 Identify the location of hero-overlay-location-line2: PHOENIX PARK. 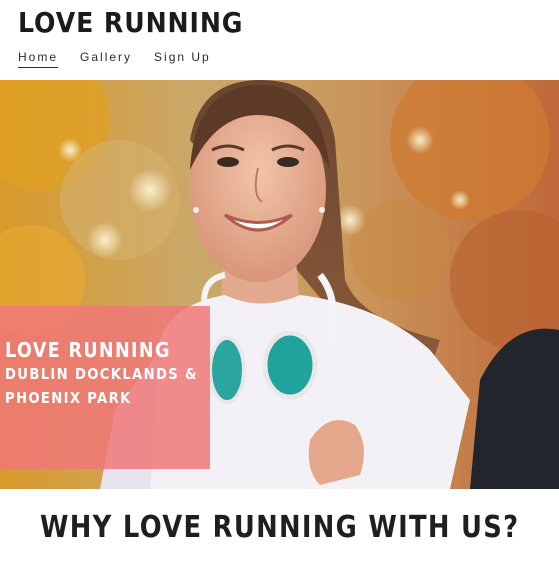
(68, 398).